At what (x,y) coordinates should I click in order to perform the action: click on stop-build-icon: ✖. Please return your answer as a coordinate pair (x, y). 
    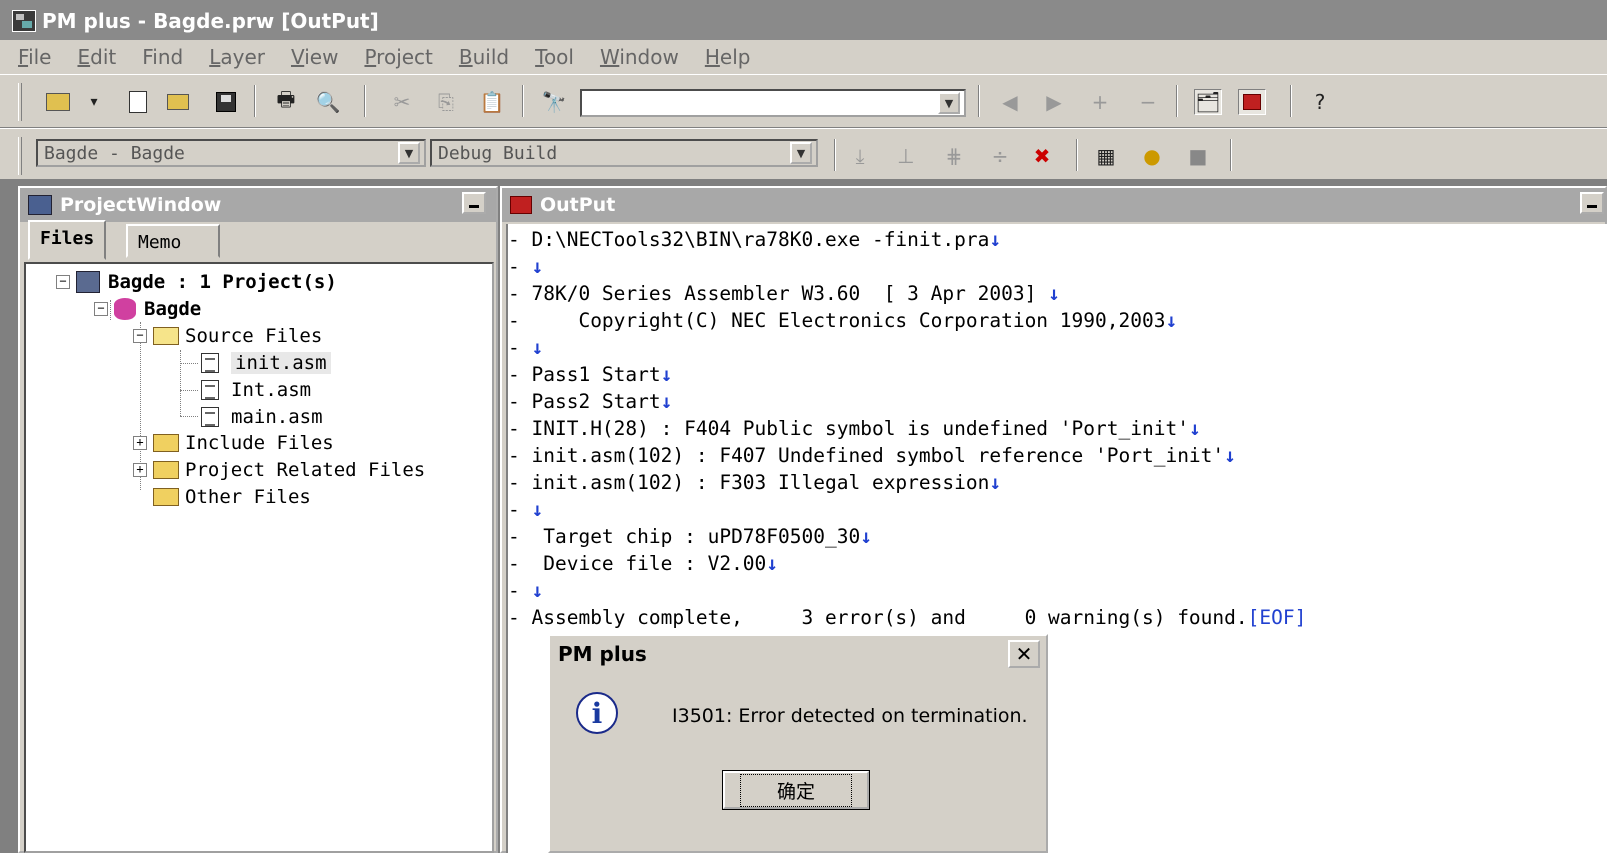
    Looking at the image, I should click on (1042, 156).